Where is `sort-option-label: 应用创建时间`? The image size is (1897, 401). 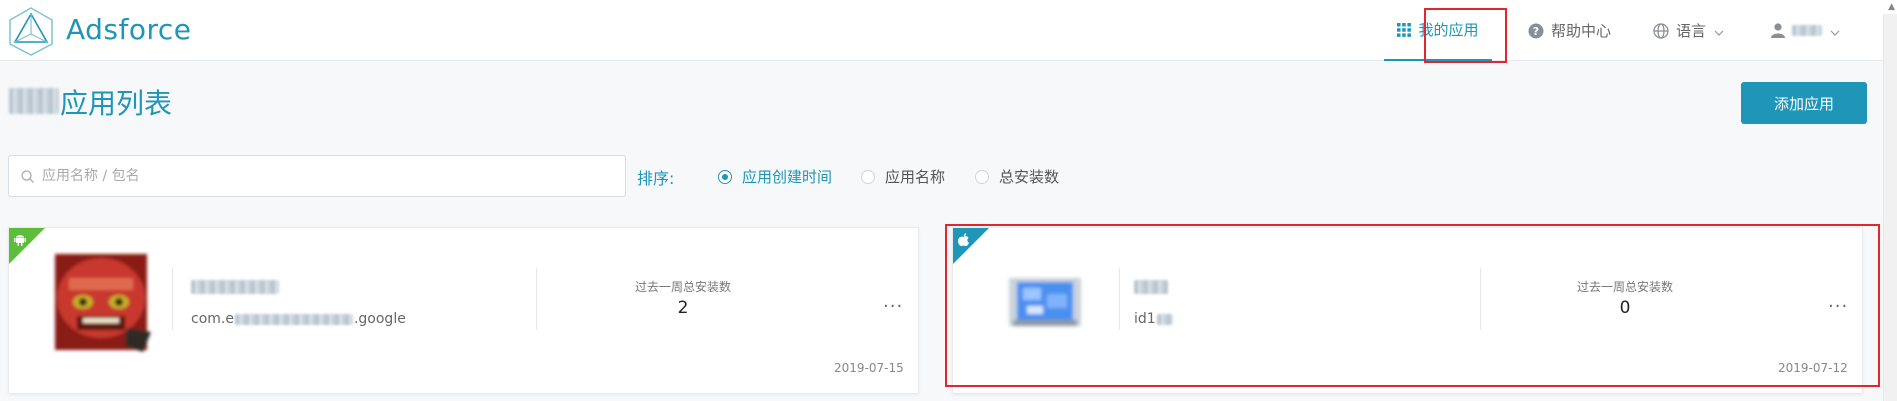 sort-option-label: 应用创建时间 is located at coordinates (787, 177).